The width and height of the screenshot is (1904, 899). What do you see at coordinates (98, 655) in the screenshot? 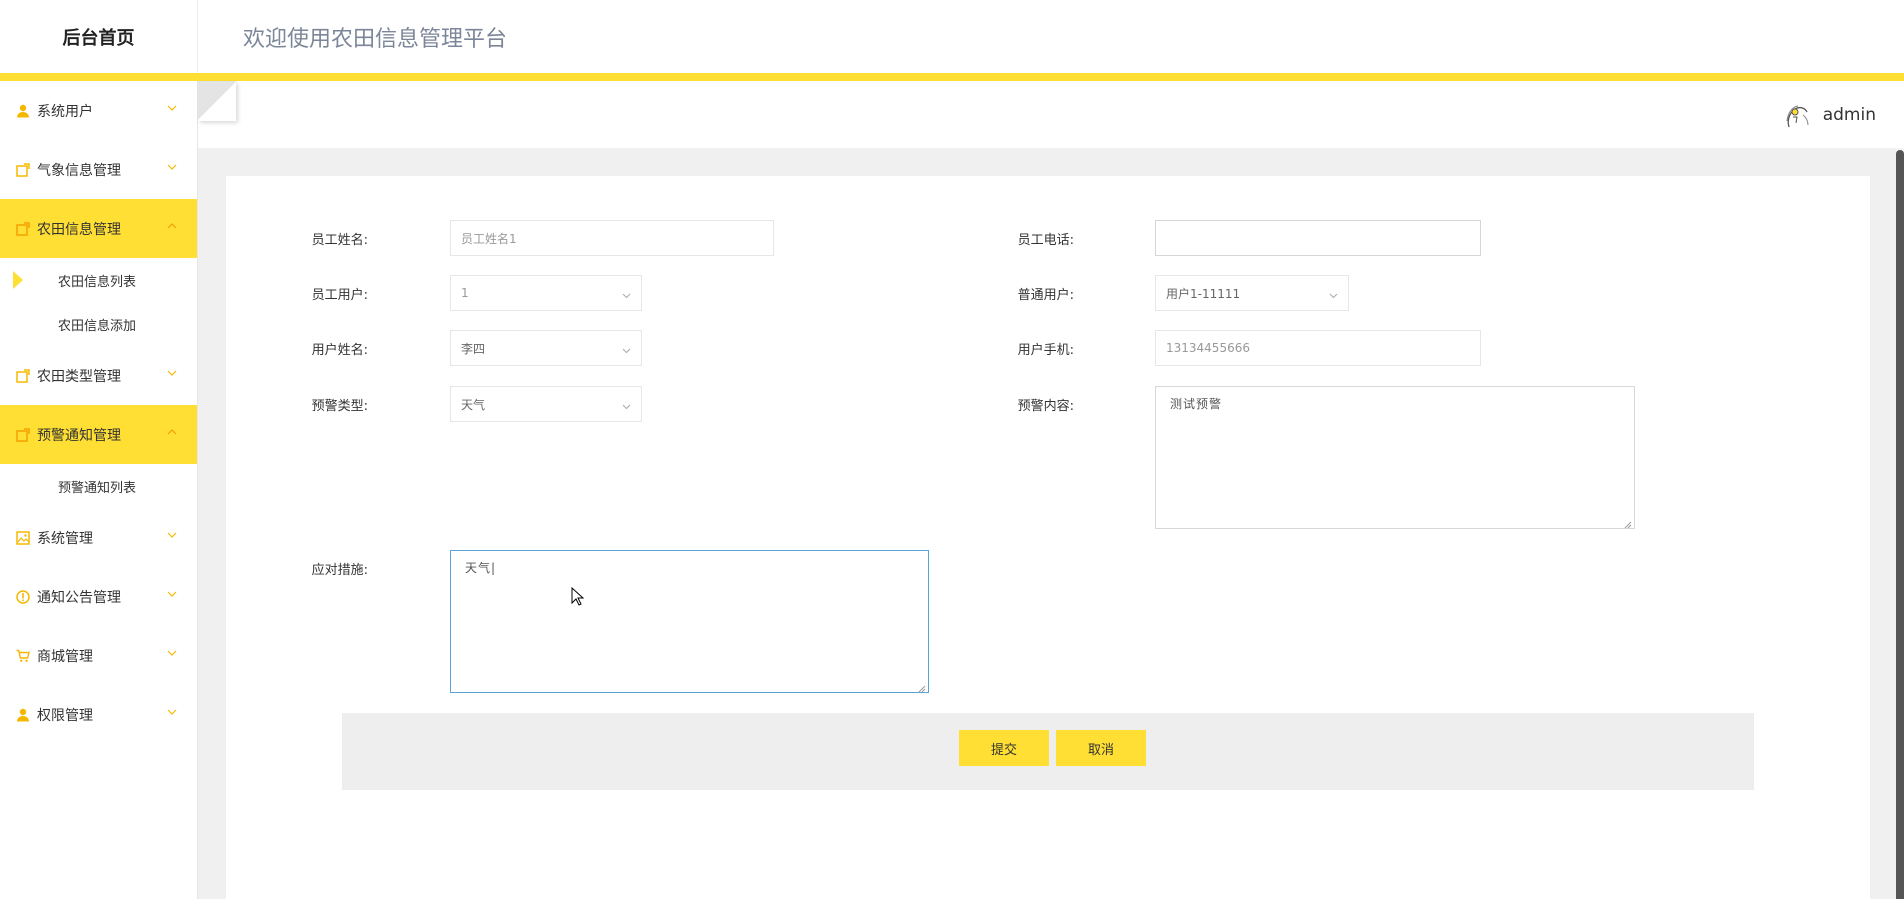
I see `sidebar-item-mall: 商城管理` at bounding box center [98, 655].